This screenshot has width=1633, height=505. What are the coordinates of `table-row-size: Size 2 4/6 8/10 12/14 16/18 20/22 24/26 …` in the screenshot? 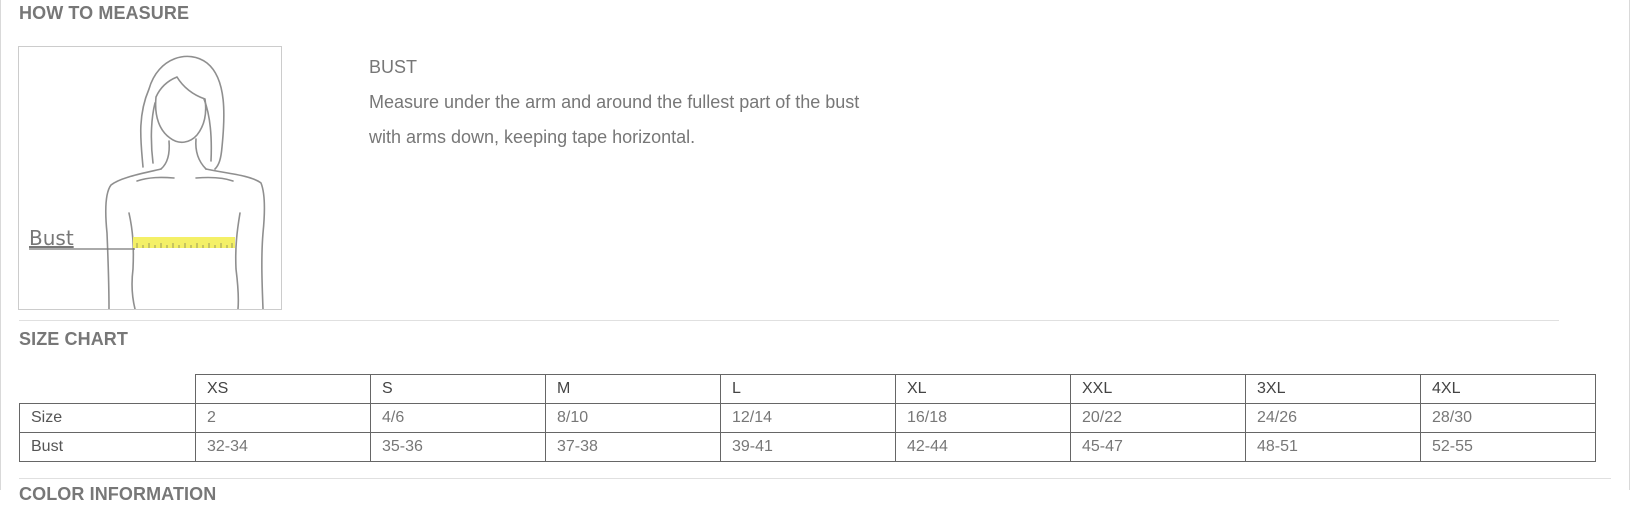 It's located at (807, 418).